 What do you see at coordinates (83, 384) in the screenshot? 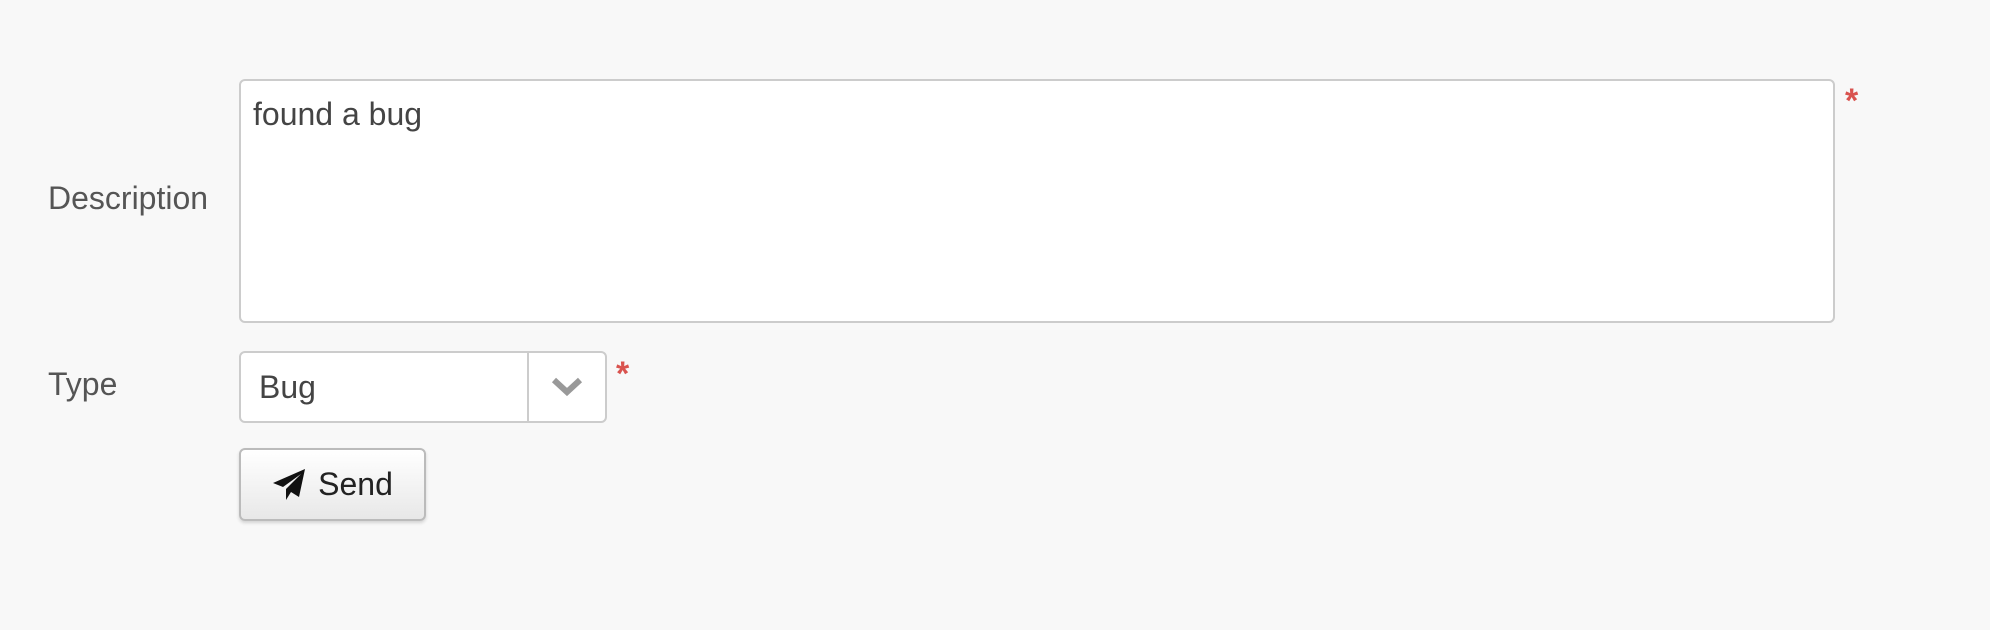
I see `type-label: Type` at bounding box center [83, 384].